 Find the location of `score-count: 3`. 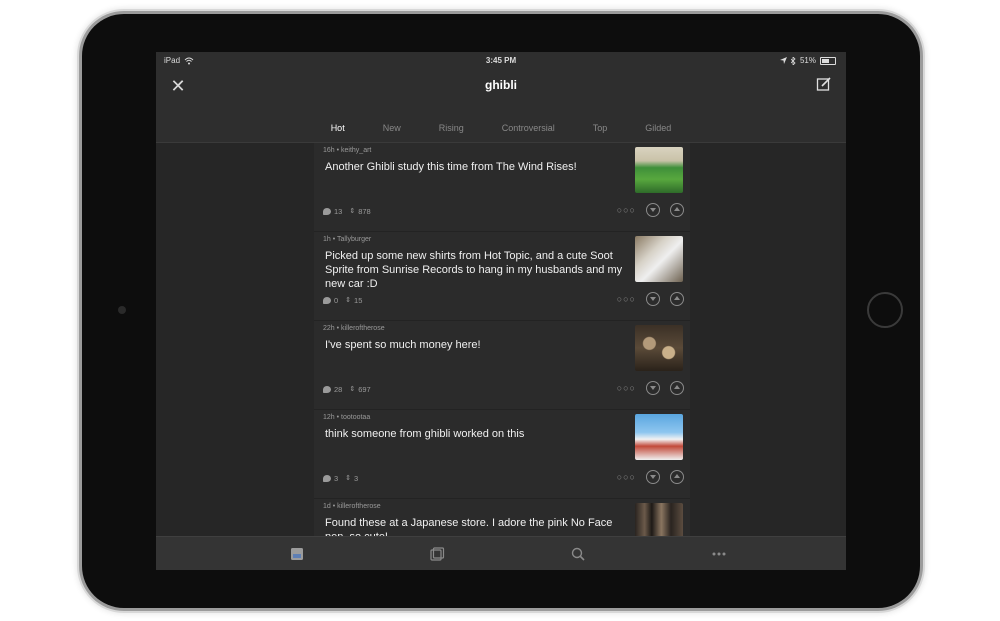

score-count: 3 is located at coordinates (356, 478).